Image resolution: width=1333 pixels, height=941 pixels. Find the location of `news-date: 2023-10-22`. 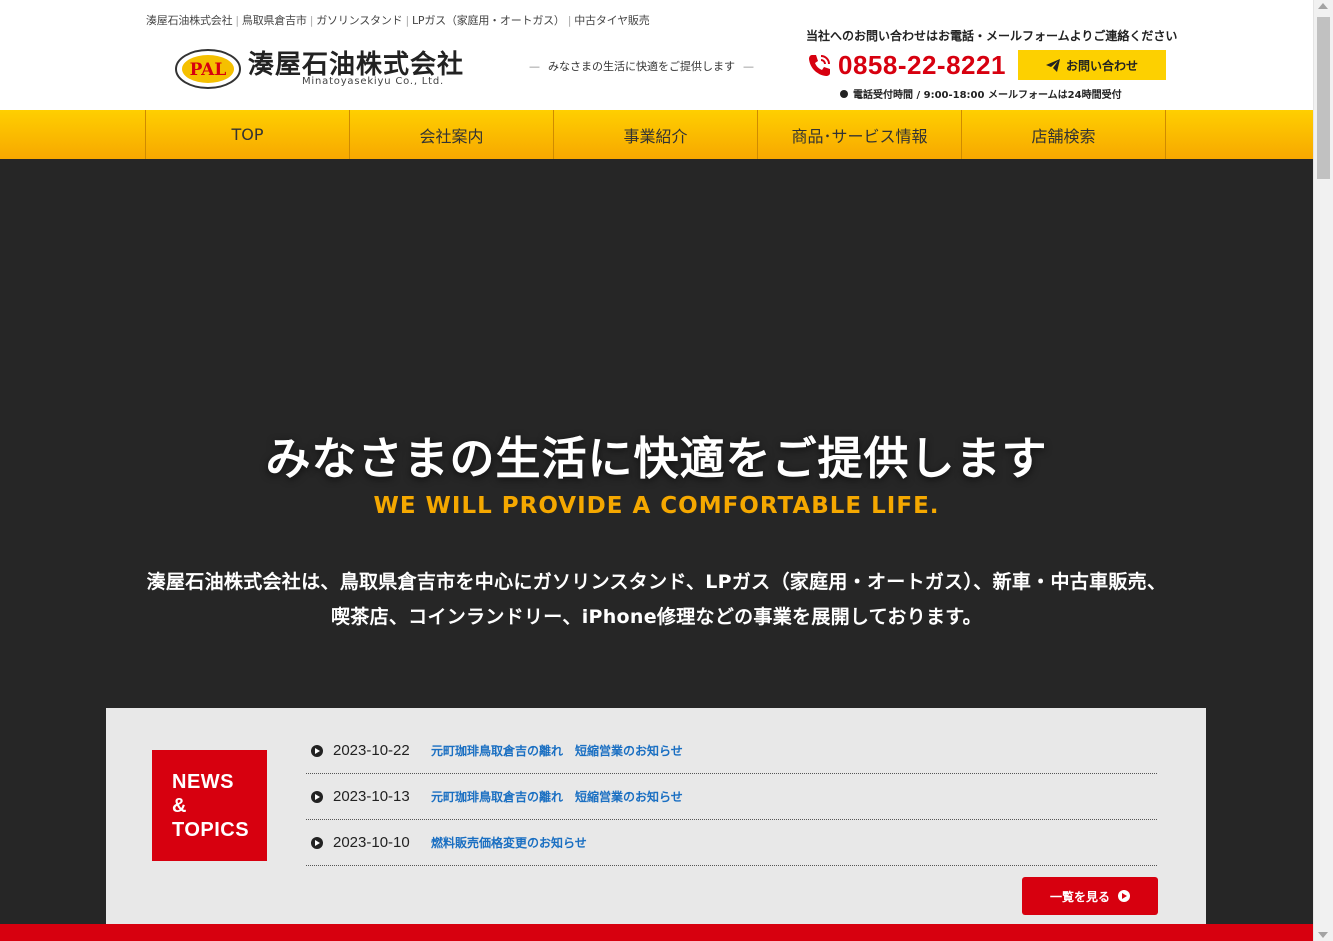

news-date: 2023-10-22 is located at coordinates (371, 750).